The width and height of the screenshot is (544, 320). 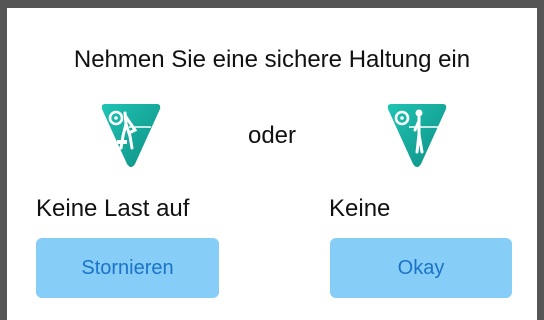 What do you see at coordinates (272, 59) in the screenshot?
I see `dialog-title: Nehmen Sie eine sichere Haltung ein` at bounding box center [272, 59].